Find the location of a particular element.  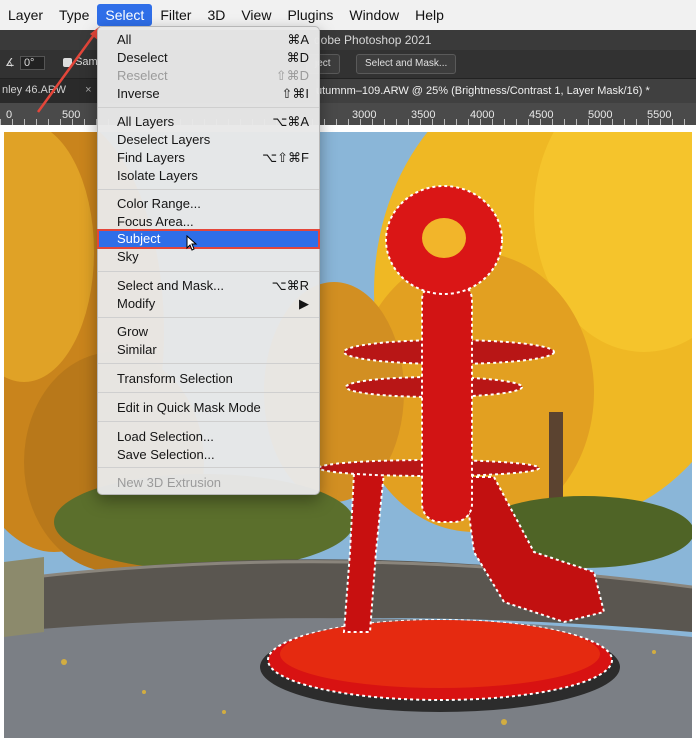

menu-item-all-layers: All Layers ⌥⌘A is located at coordinates (208, 122).